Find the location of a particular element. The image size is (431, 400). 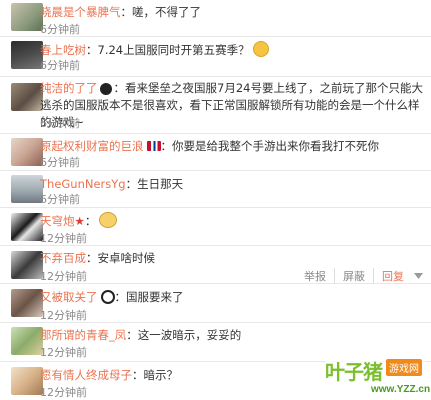

watermark-url: www.YZZ.cn is located at coordinates (401, 389).